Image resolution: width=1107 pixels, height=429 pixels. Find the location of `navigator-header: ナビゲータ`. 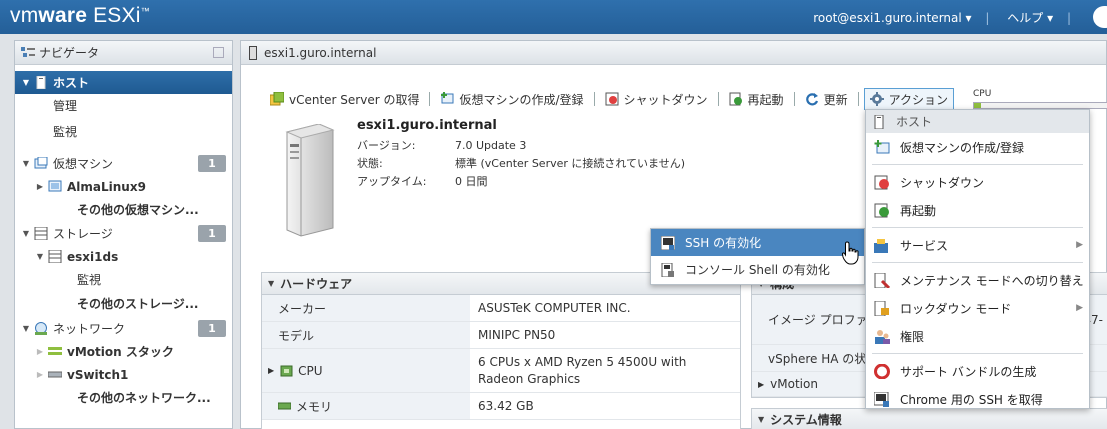

navigator-header: ナビゲータ is located at coordinates (123, 53).